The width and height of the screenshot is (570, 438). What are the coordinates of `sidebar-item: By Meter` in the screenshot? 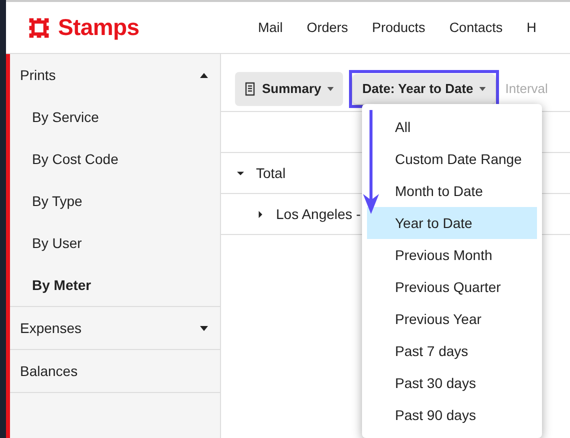 It's located at (115, 285).